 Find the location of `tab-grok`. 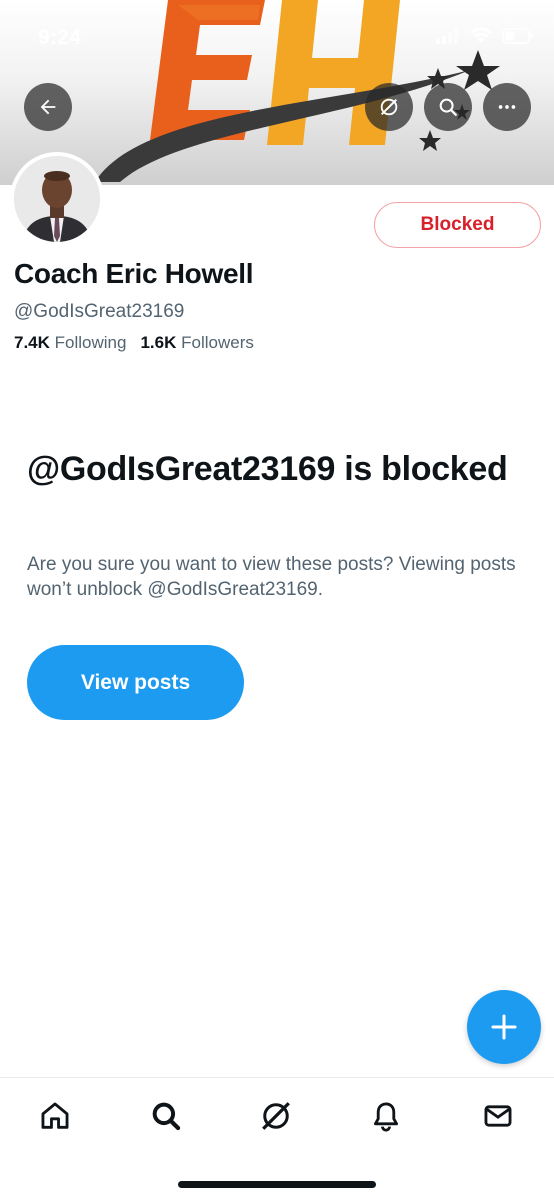

tab-grok is located at coordinates (276, 1116).